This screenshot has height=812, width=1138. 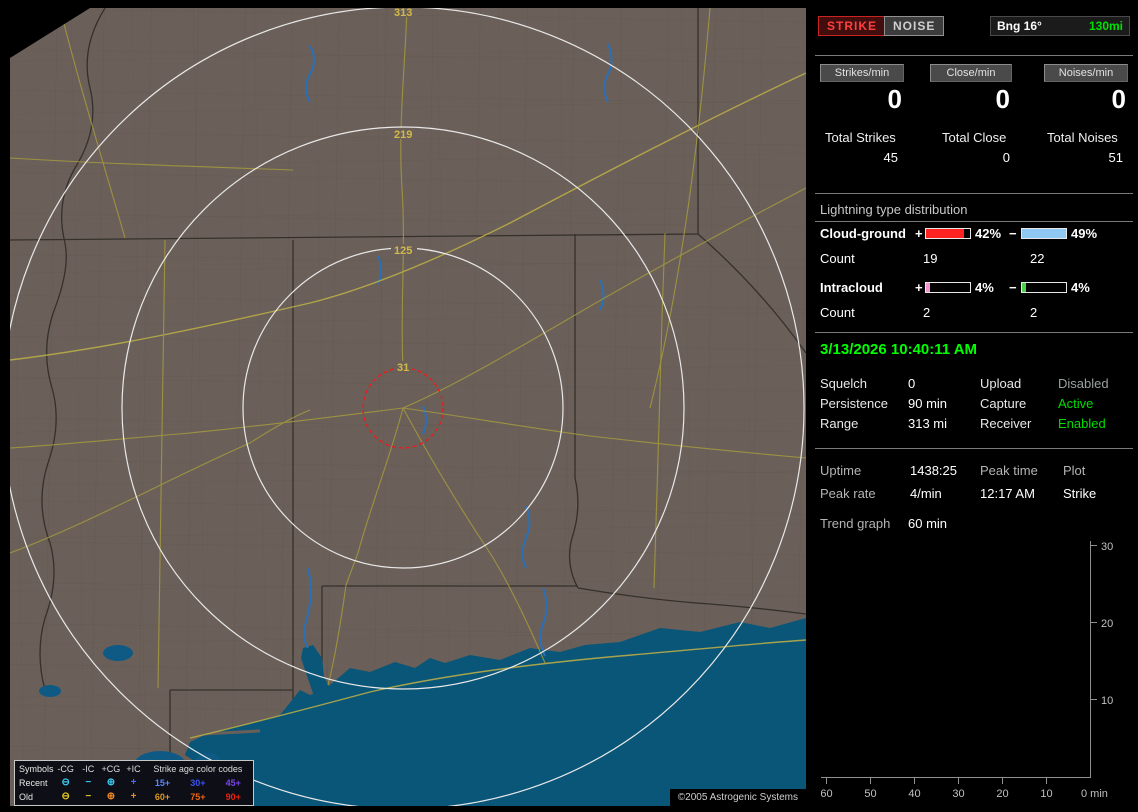 What do you see at coordinates (843, 383) in the screenshot?
I see `squelch-label: Squelch` at bounding box center [843, 383].